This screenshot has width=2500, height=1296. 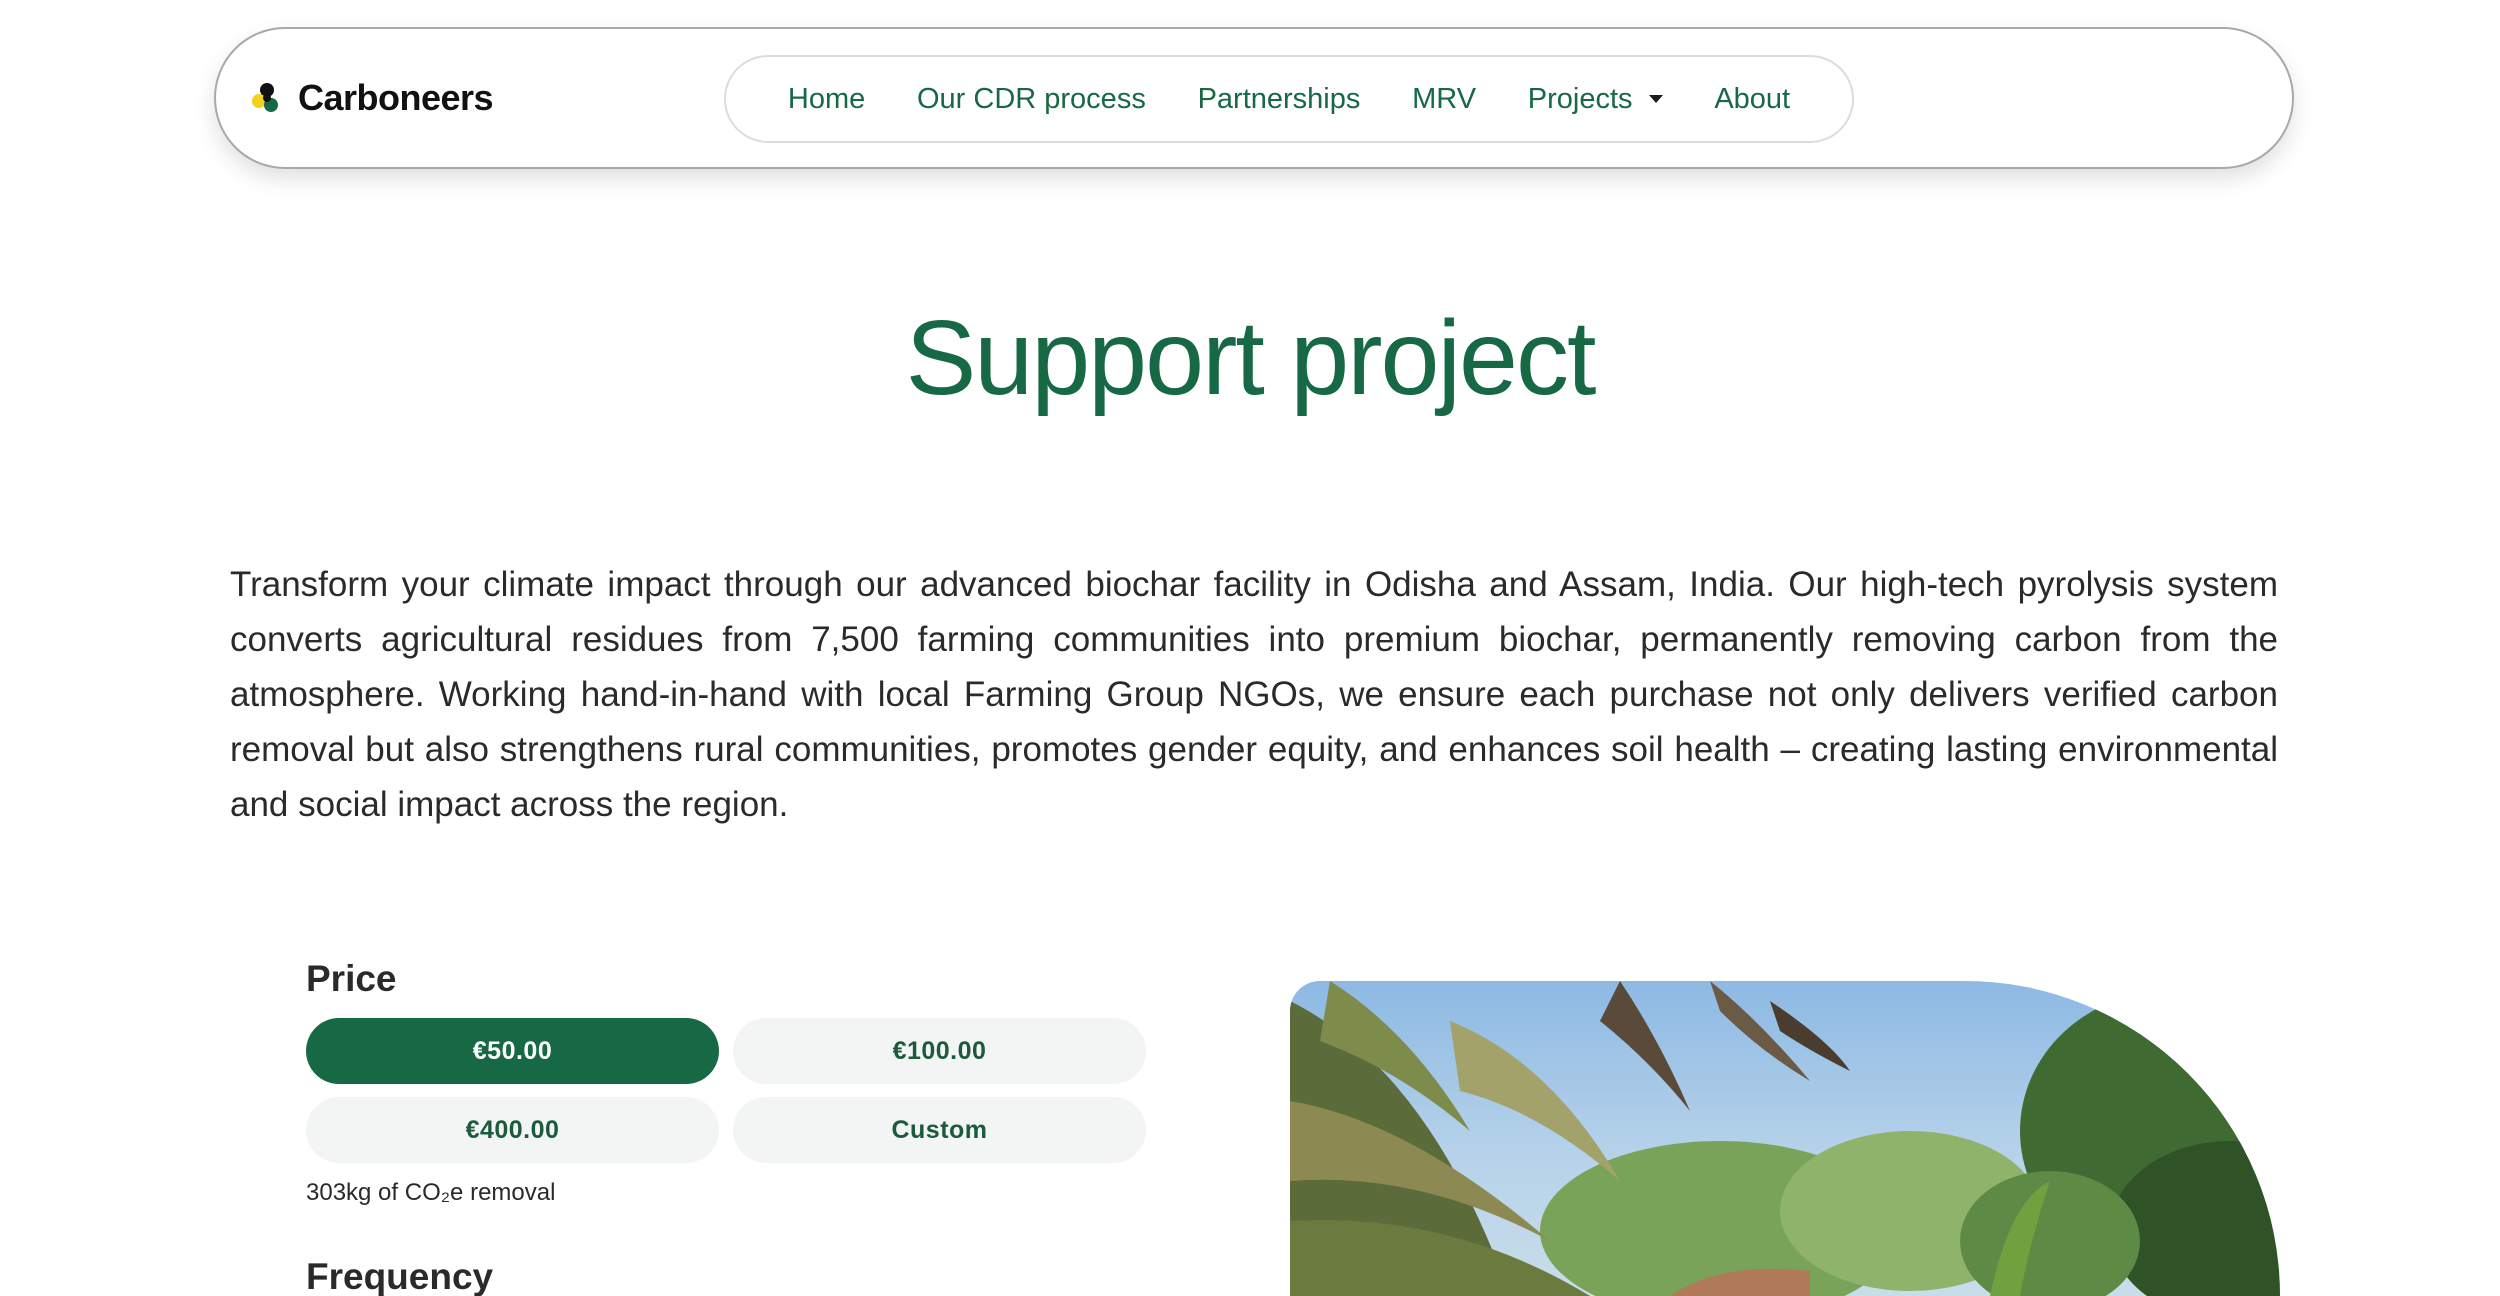 I want to click on price-options: €50.00 €100.00 €400.00 Custom, so click(x=726, y=1090).